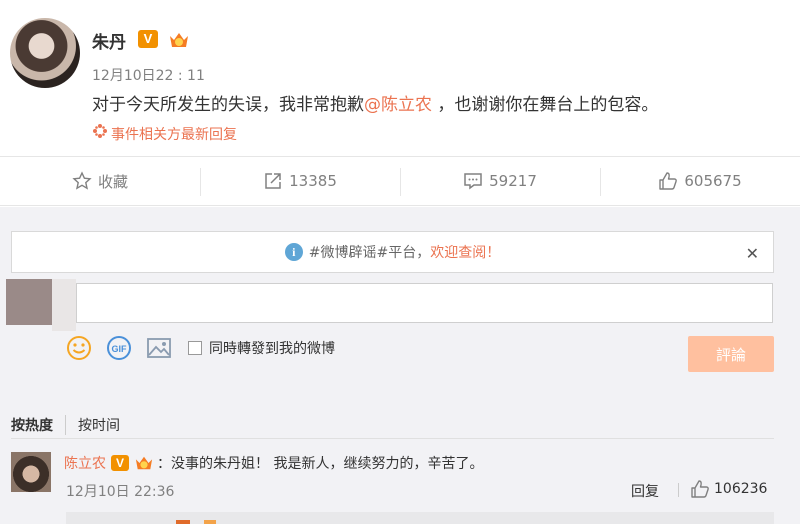  I want to click on tab-sort-time: 按时间, so click(93, 425).